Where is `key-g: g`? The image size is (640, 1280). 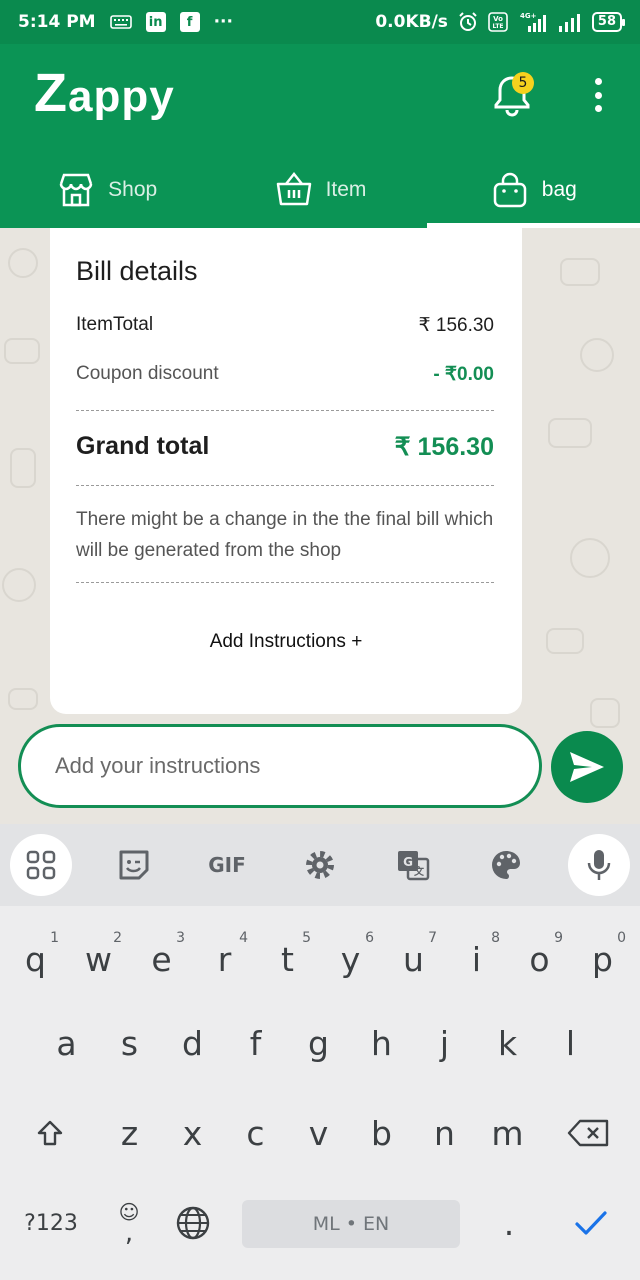
key-g: g is located at coordinates (318, 1043).